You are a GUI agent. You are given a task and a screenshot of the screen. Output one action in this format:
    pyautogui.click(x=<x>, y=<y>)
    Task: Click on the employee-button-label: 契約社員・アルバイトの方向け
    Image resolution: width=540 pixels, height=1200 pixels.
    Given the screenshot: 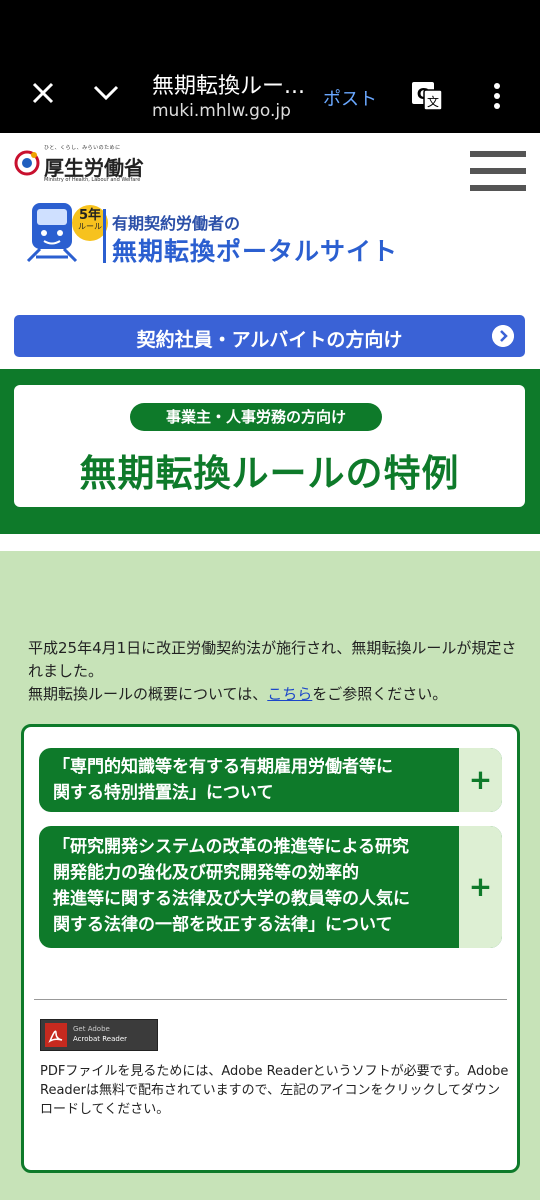 What is the action you would take?
    pyautogui.click(x=269, y=340)
    